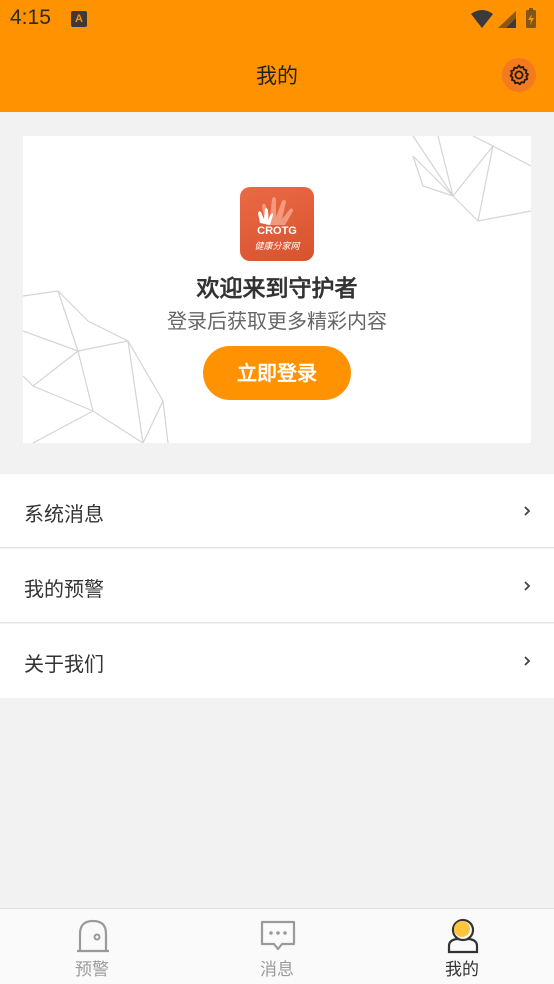 The width and height of the screenshot is (554, 984). What do you see at coordinates (277, 321) in the screenshot?
I see `welcome-subtitle: 登录后获取更多精彩内容` at bounding box center [277, 321].